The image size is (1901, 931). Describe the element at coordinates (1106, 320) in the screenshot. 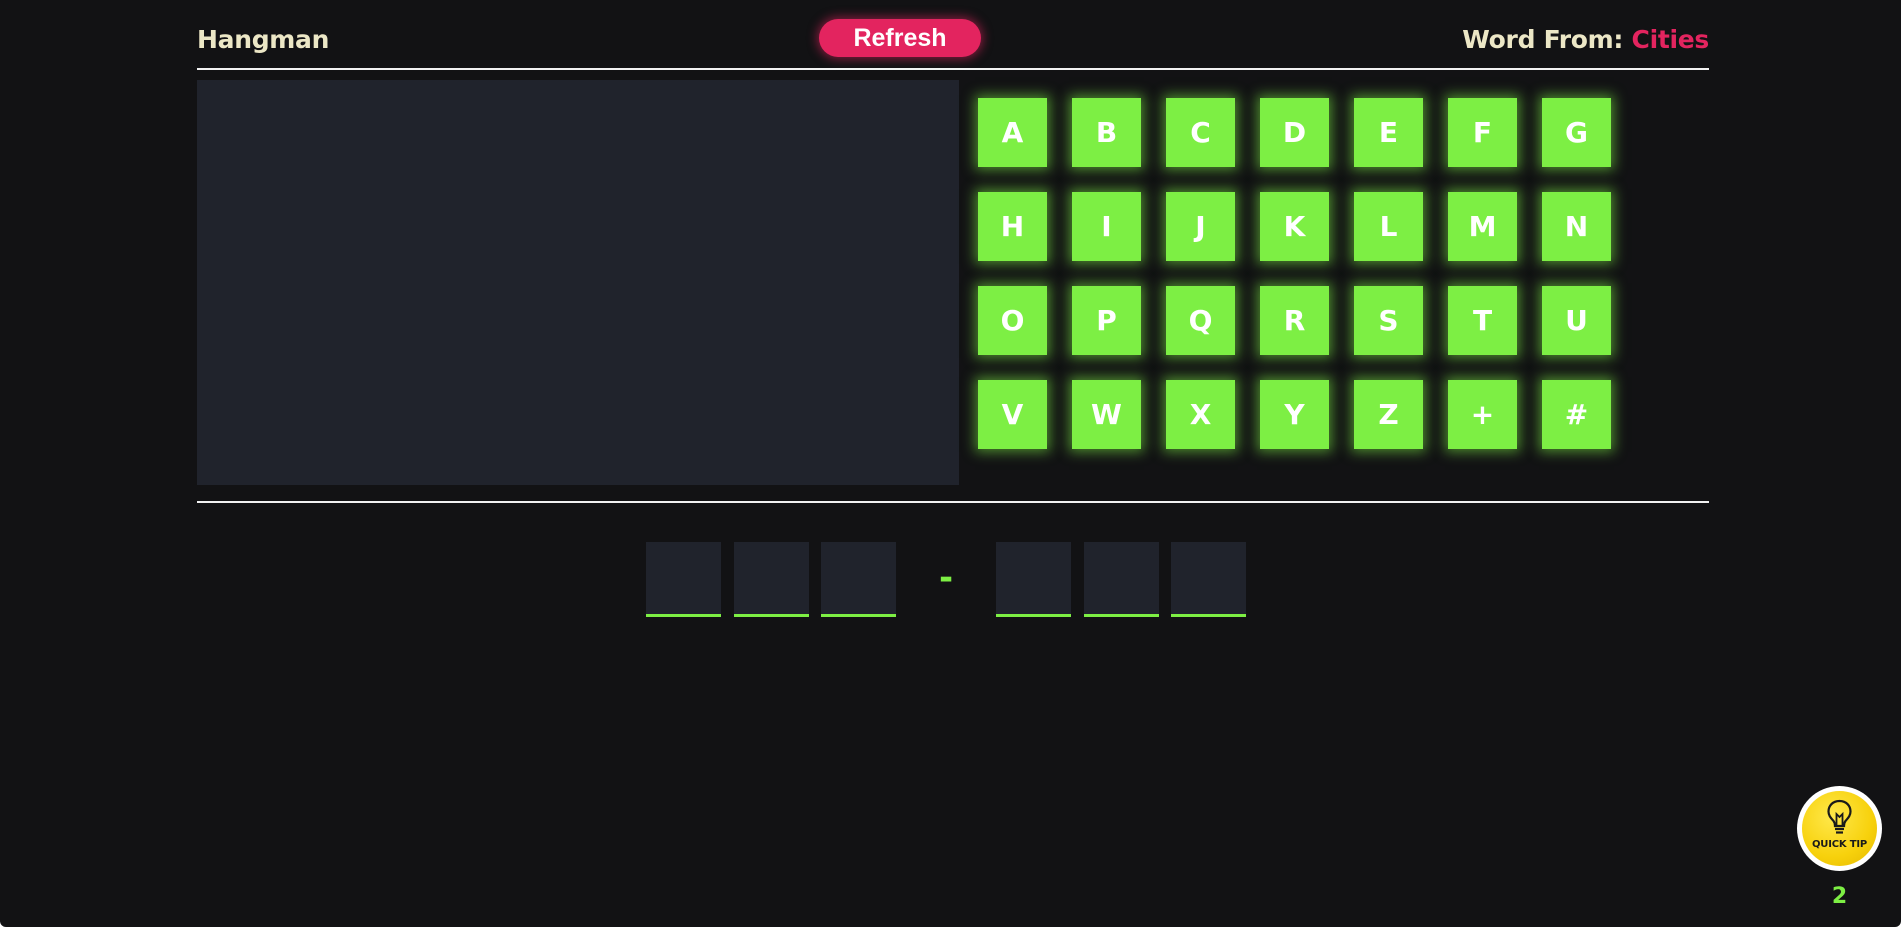

I see `letter-key: P` at that location.